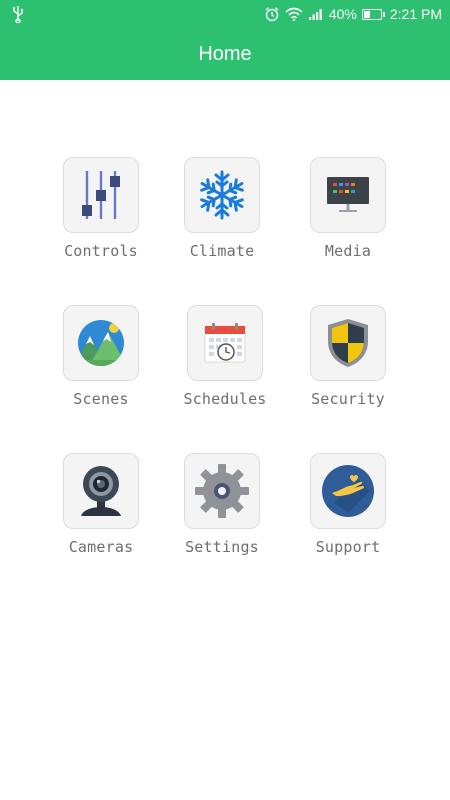 This screenshot has width=450, height=800. I want to click on tile-label-cameras: Cameras, so click(101, 547).